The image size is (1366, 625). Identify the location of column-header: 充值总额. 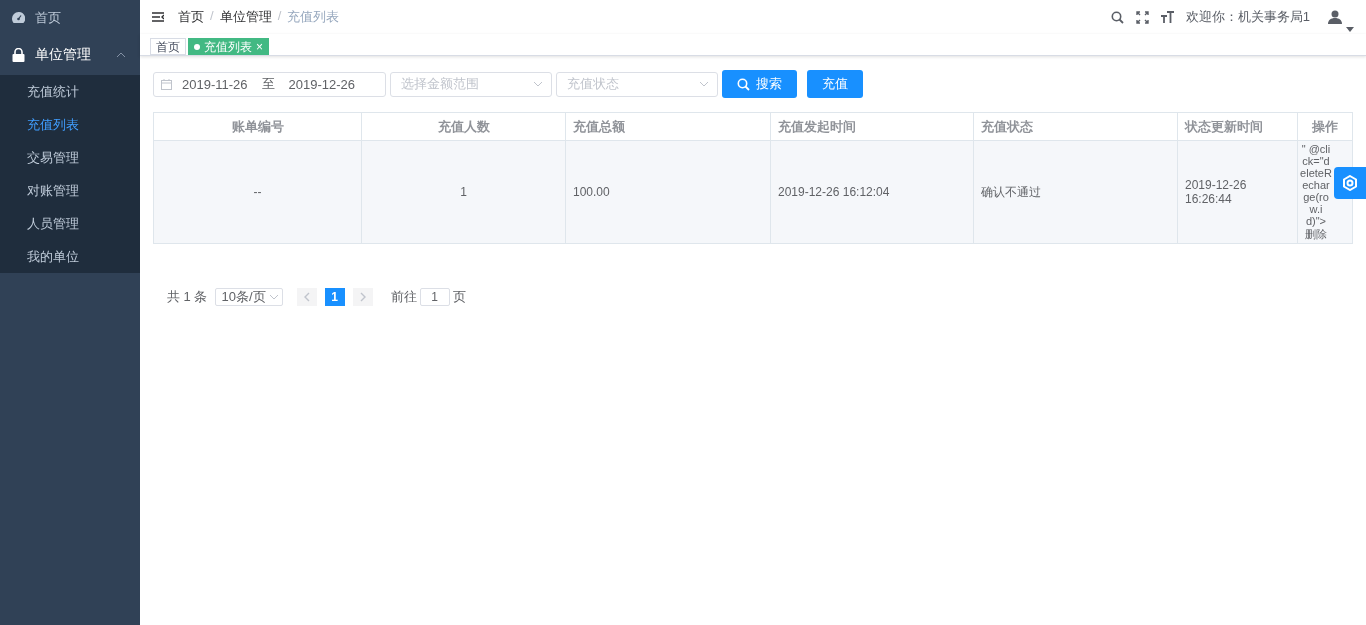
(668, 126).